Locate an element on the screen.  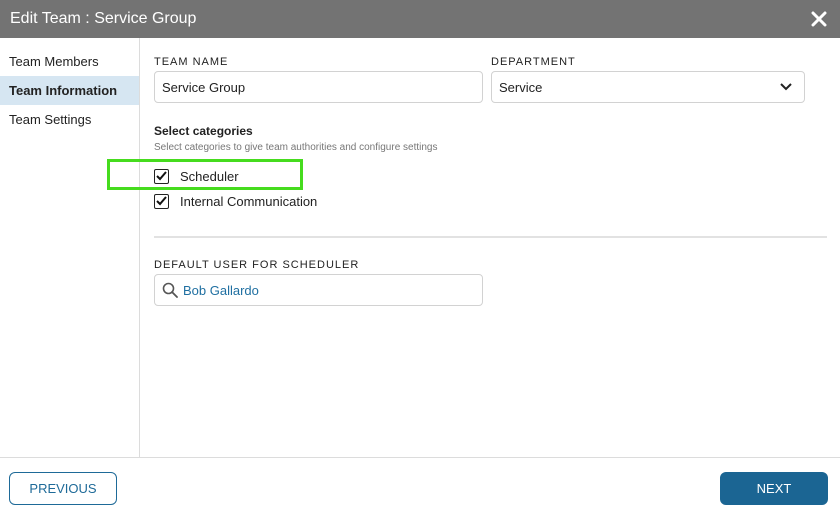
close-icon-glyph is located at coordinates (819, 19).